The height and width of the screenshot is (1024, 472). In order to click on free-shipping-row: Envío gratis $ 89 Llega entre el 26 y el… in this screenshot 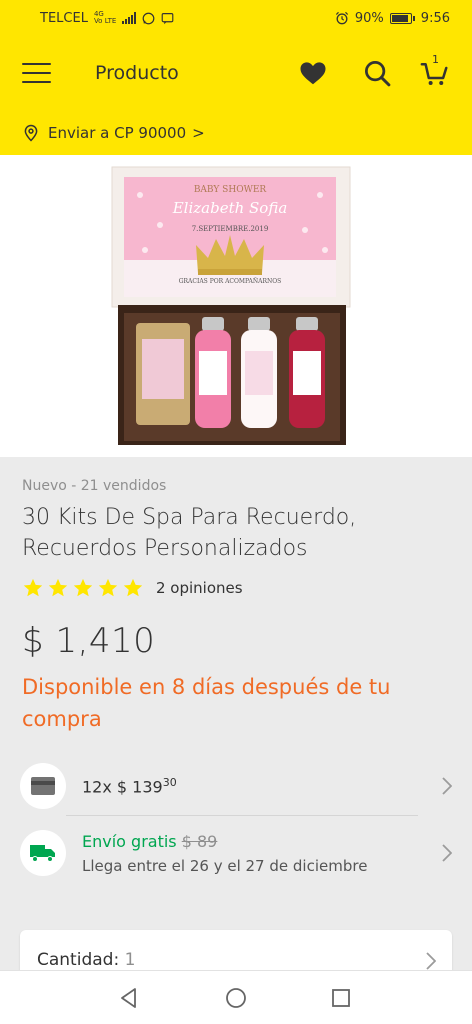, I will do `click(236, 853)`.